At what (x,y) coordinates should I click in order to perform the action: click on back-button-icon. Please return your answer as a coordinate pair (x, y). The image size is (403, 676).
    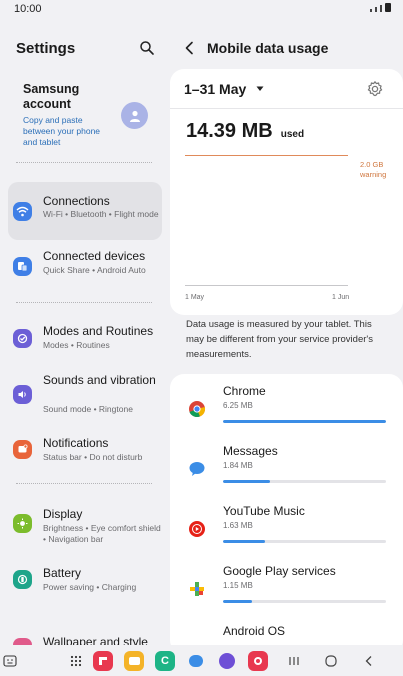
    Looking at the image, I should click on (369, 661).